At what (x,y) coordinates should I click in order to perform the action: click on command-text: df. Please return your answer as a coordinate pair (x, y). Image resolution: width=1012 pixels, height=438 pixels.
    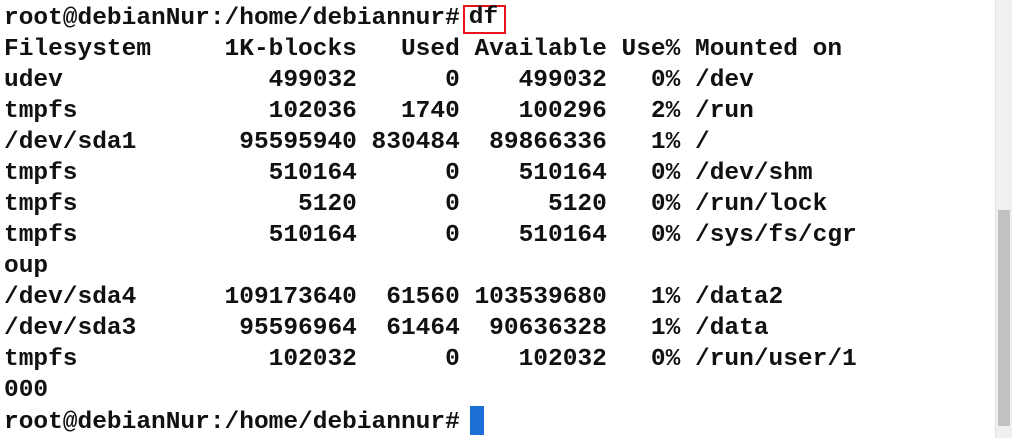
    Looking at the image, I should click on (483, 17).